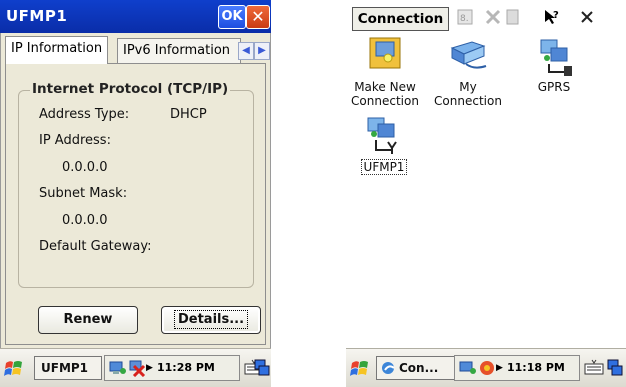 This screenshot has width=626, height=387. I want to click on network-icon, so click(468, 368).